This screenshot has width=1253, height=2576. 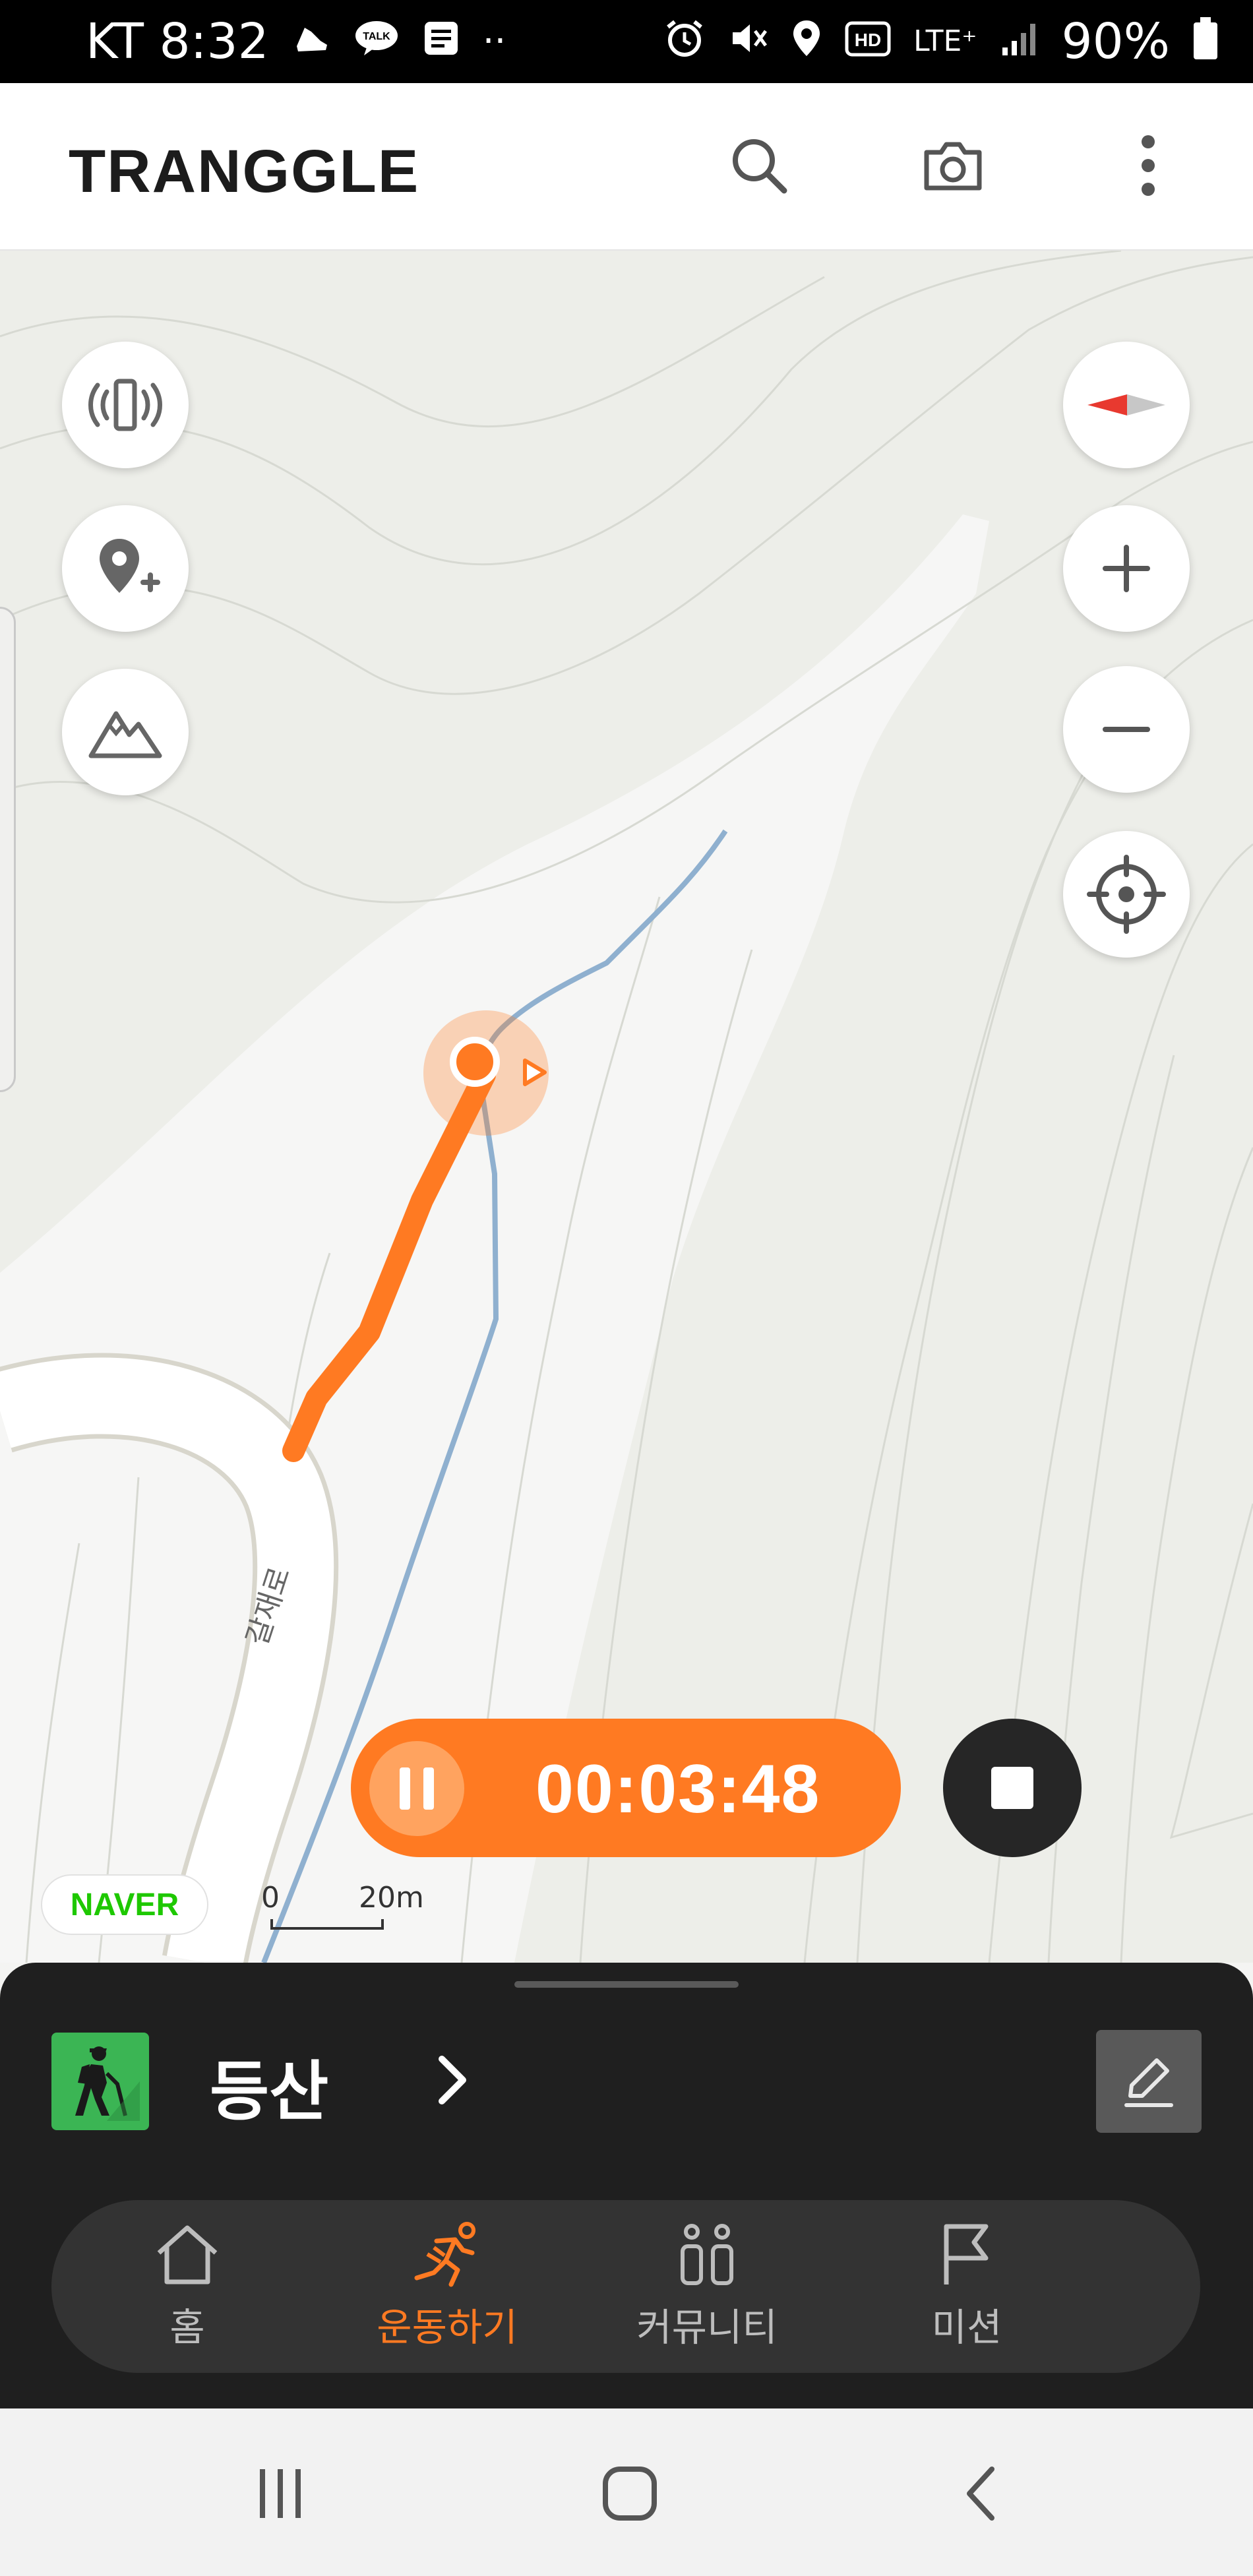 What do you see at coordinates (1019, 41) in the screenshot?
I see `signal-icon` at bounding box center [1019, 41].